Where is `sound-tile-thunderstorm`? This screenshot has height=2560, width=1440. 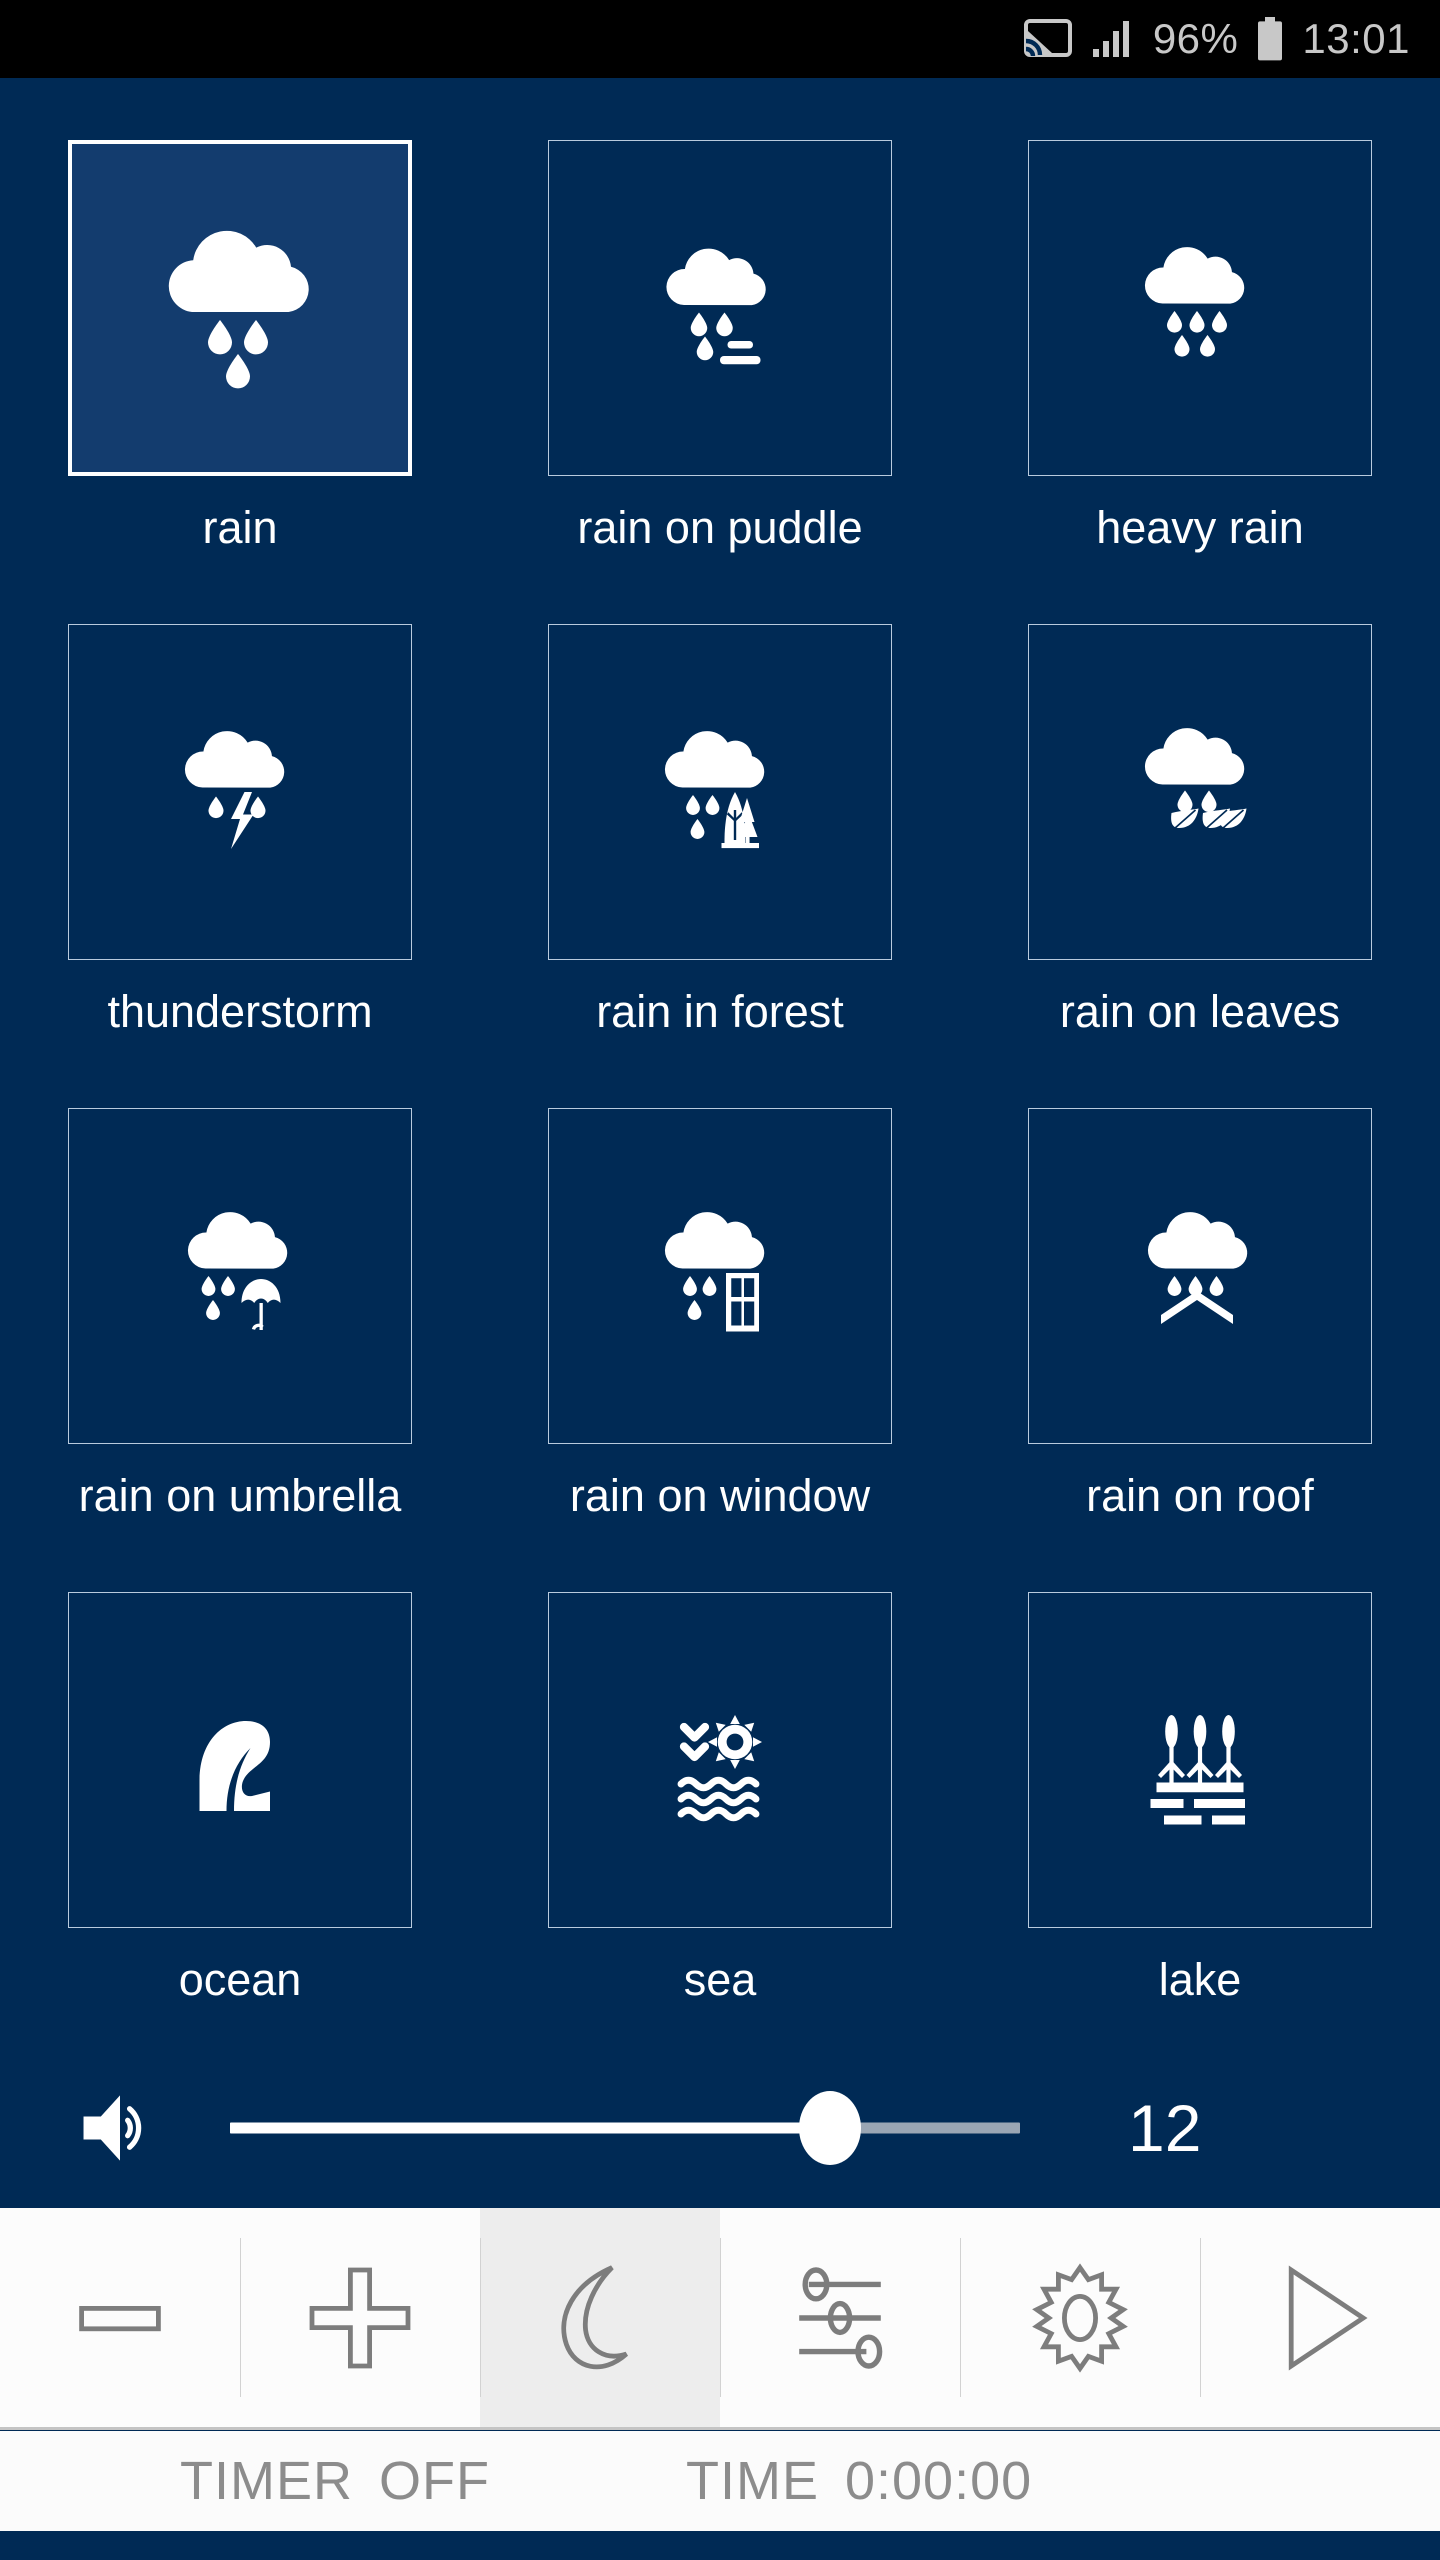 sound-tile-thunderstorm is located at coordinates (240, 792).